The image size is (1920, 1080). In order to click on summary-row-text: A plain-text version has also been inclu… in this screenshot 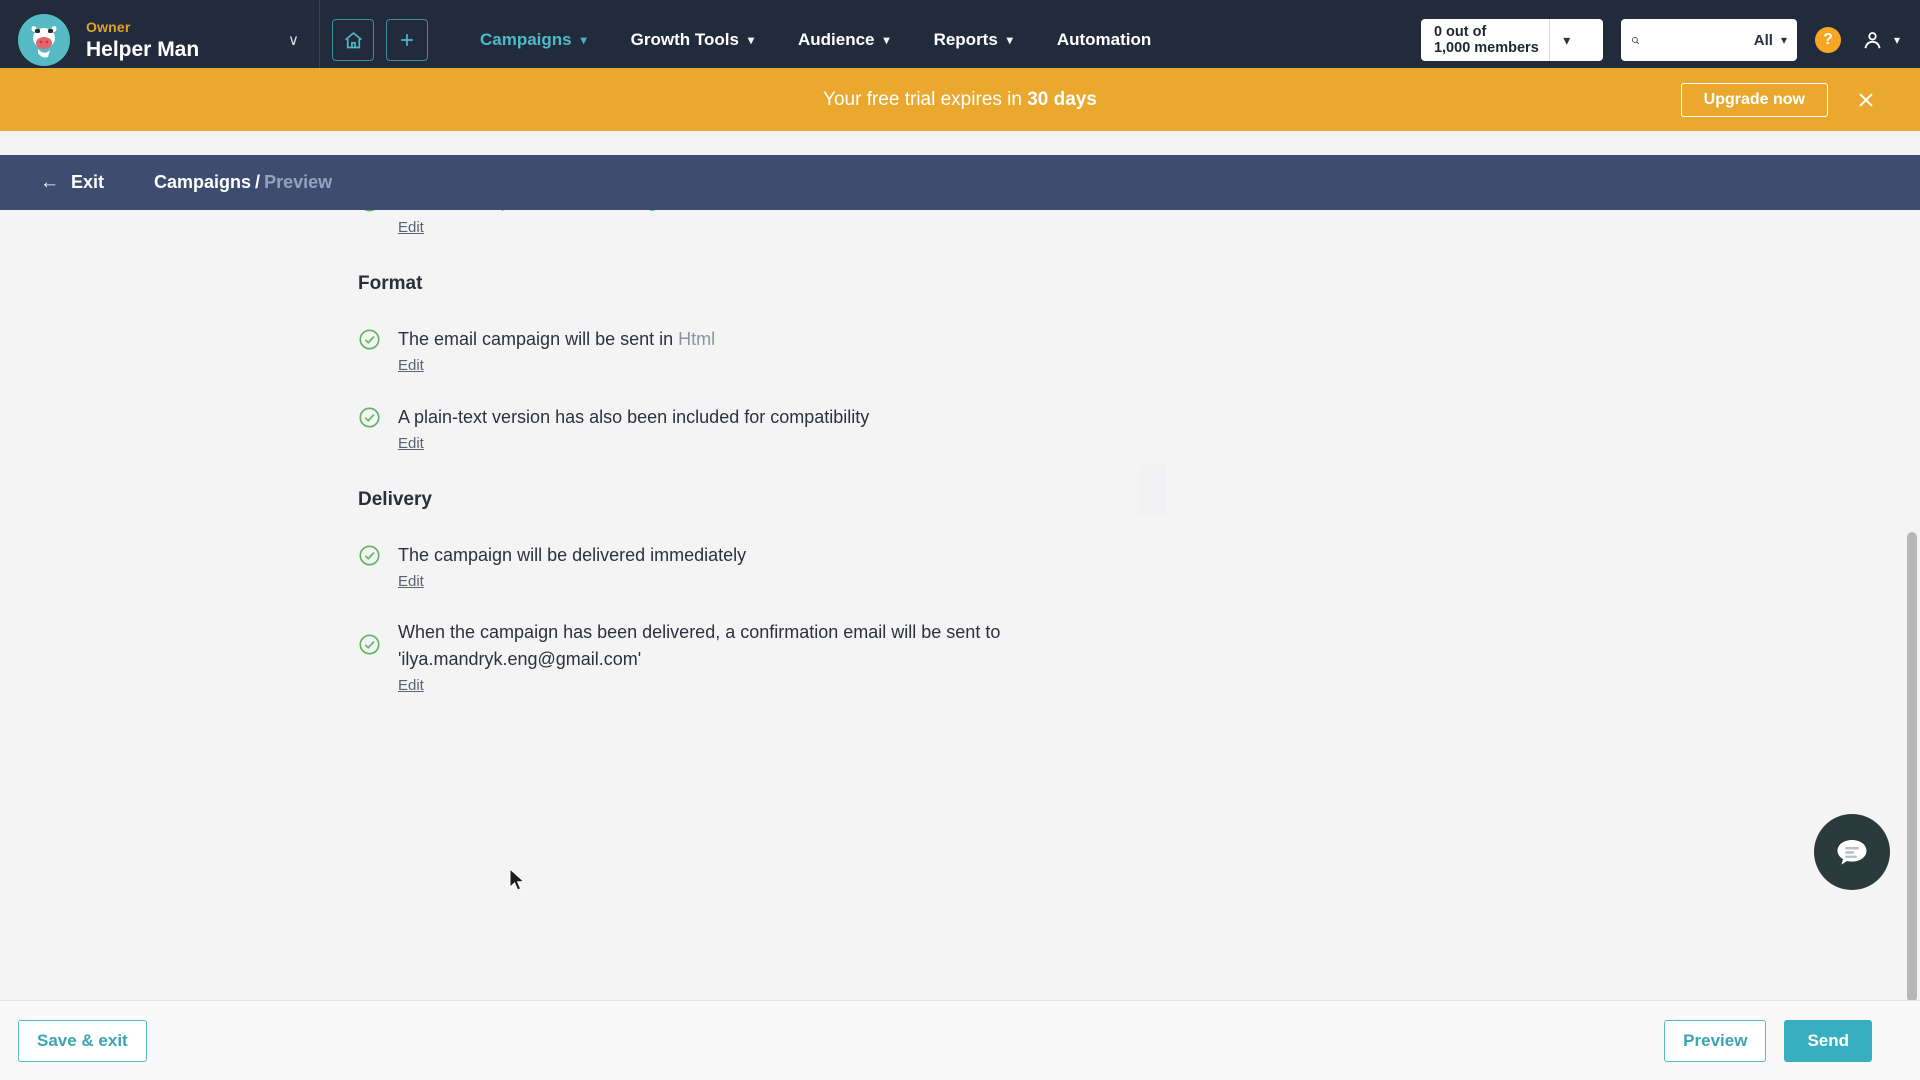, I will do `click(634, 417)`.